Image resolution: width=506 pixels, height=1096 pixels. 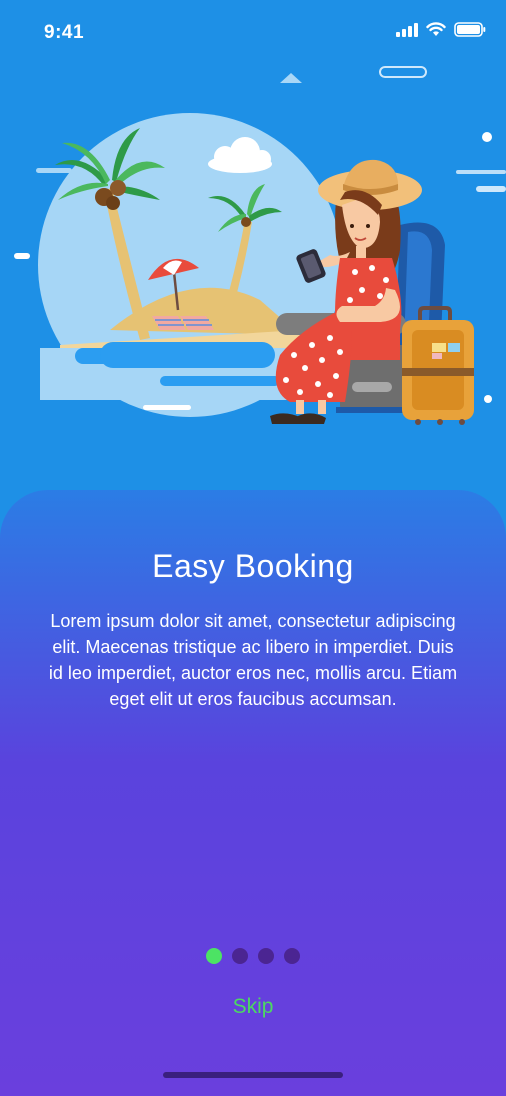 I want to click on skip-button: Skip, so click(x=253, y=1007).